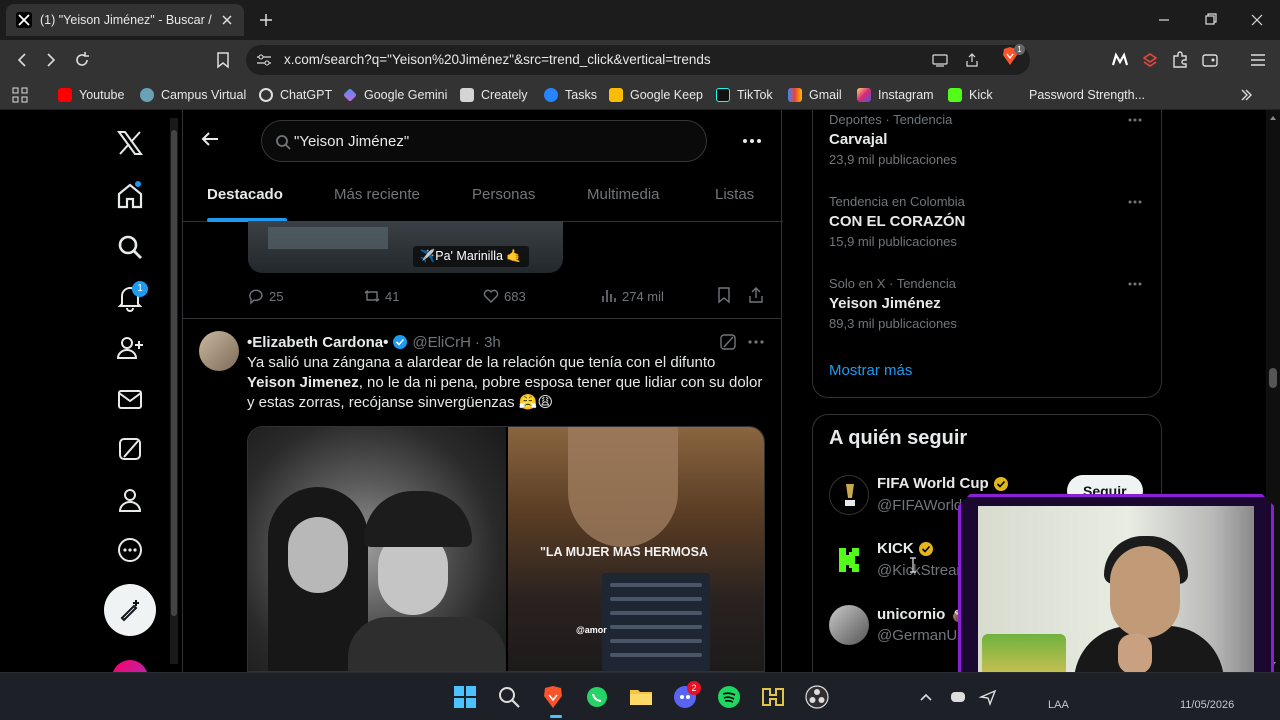  I want to click on close-tab-icon, so click(227, 20).